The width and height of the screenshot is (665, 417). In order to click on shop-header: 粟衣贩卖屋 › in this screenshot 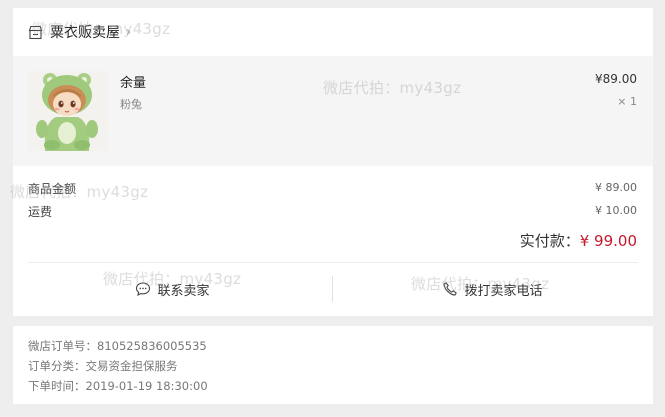, I will do `click(333, 32)`.